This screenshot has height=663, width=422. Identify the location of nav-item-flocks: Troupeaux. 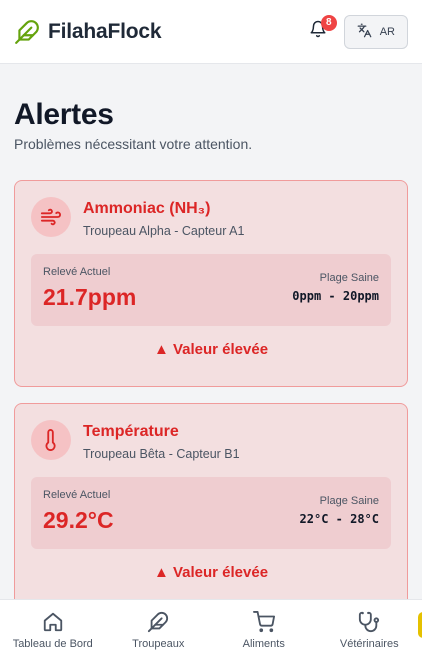
(159, 631).